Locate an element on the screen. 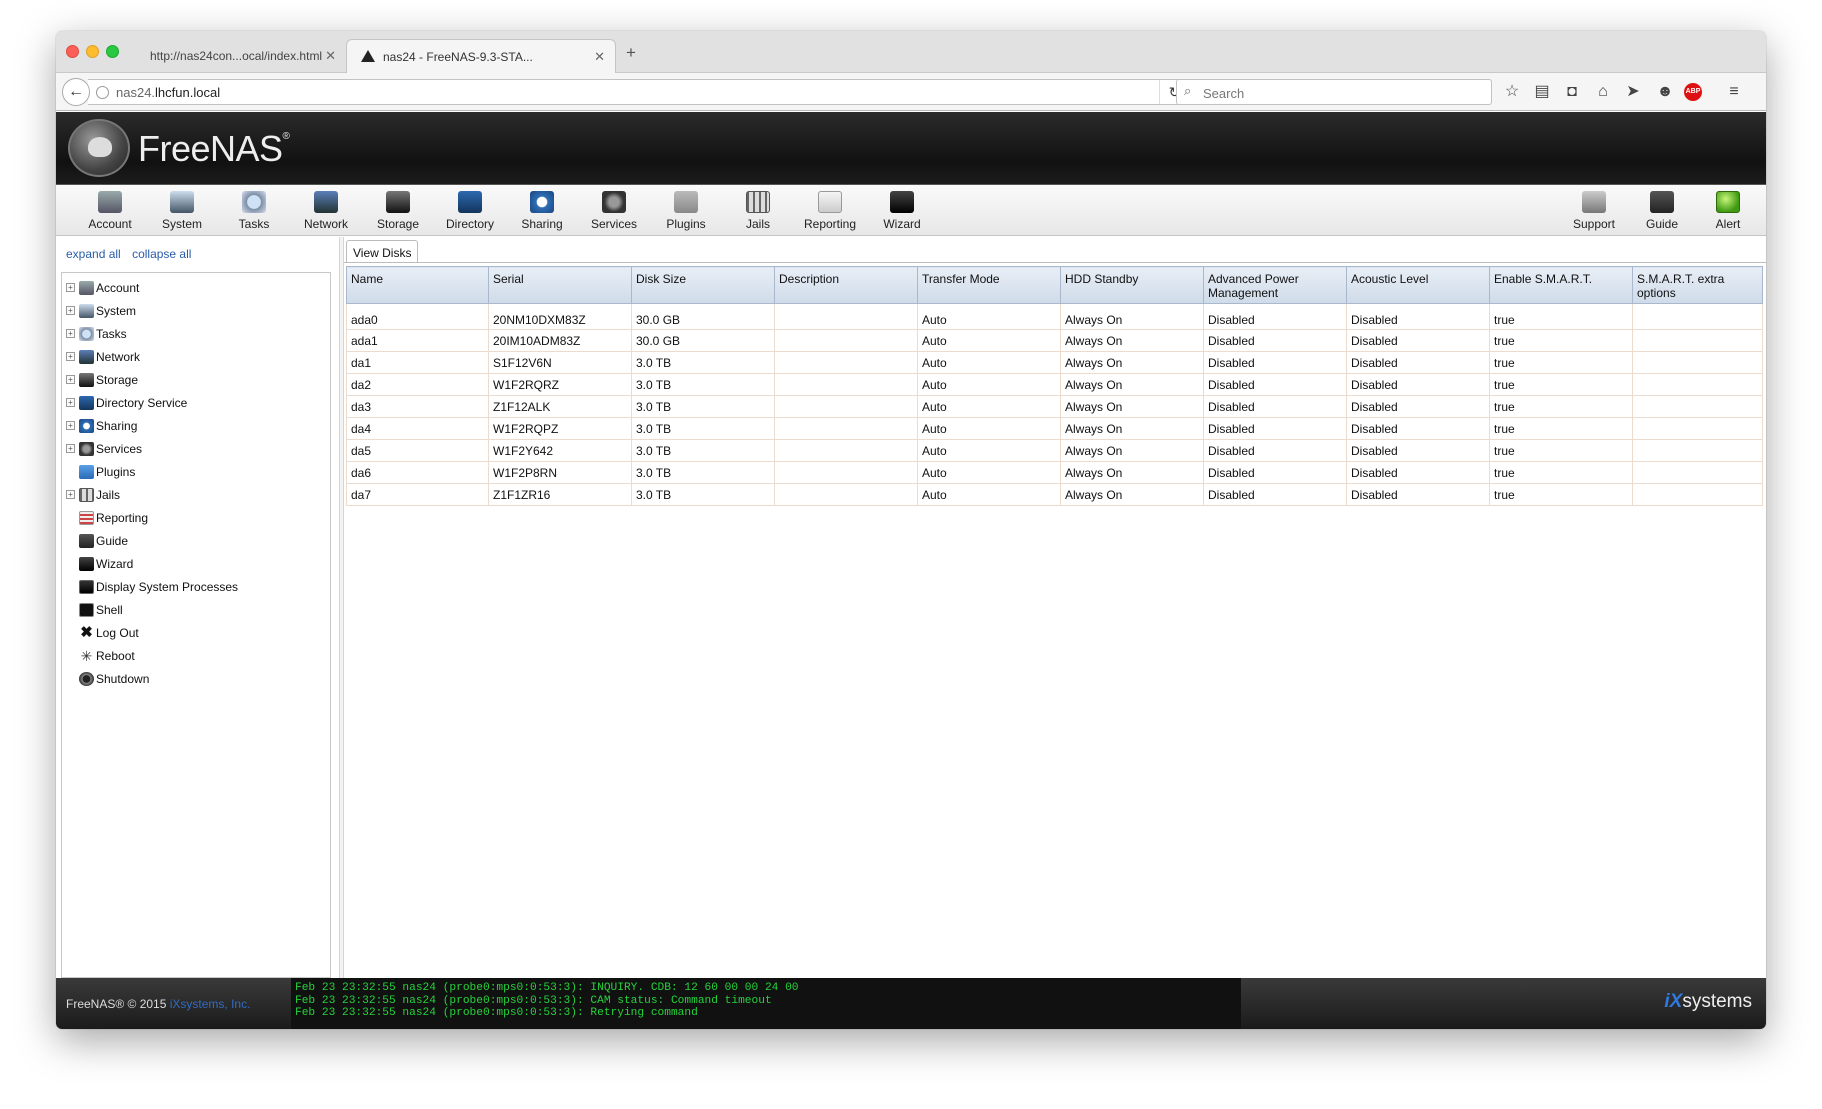 Image resolution: width=1822 pixels, height=1109 pixels. column-header-transfer-mode: Transfer Mode is located at coordinates (989, 285).